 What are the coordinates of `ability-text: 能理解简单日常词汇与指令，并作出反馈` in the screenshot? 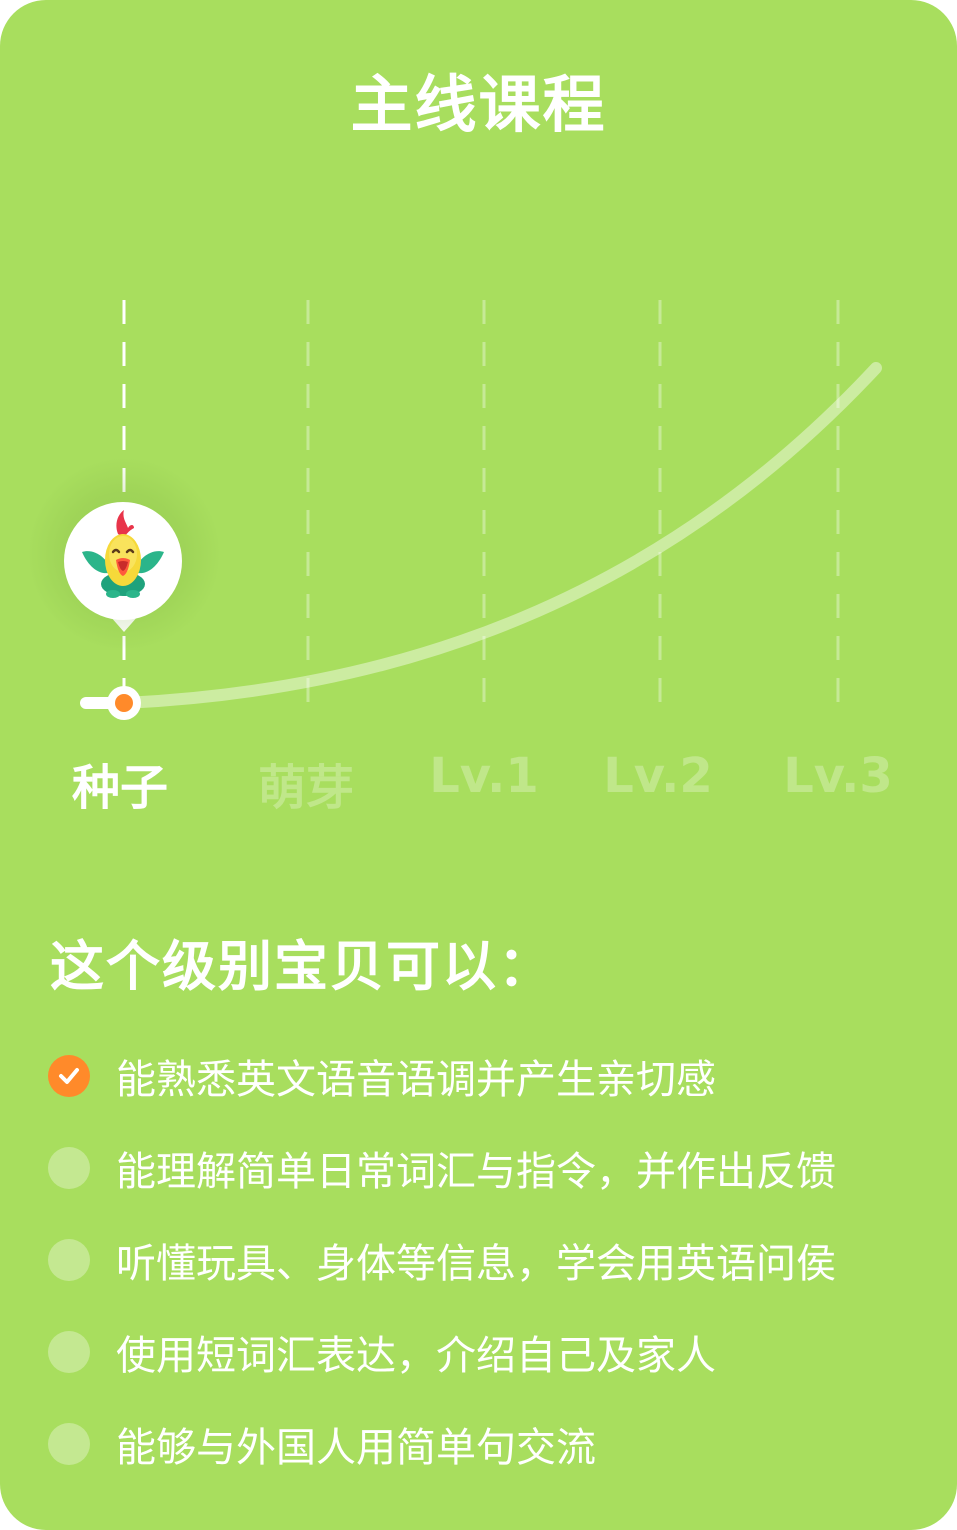 It's located at (476, 1172).